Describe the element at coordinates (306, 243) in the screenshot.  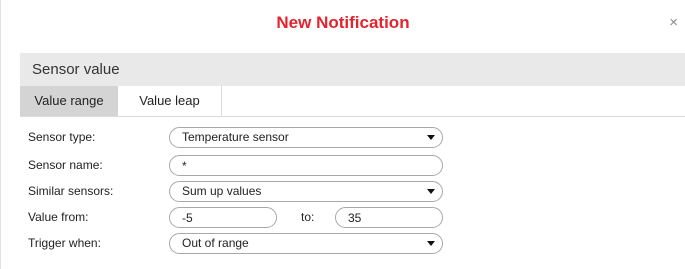
I see `trigger-when-select: Out of range` at that location.